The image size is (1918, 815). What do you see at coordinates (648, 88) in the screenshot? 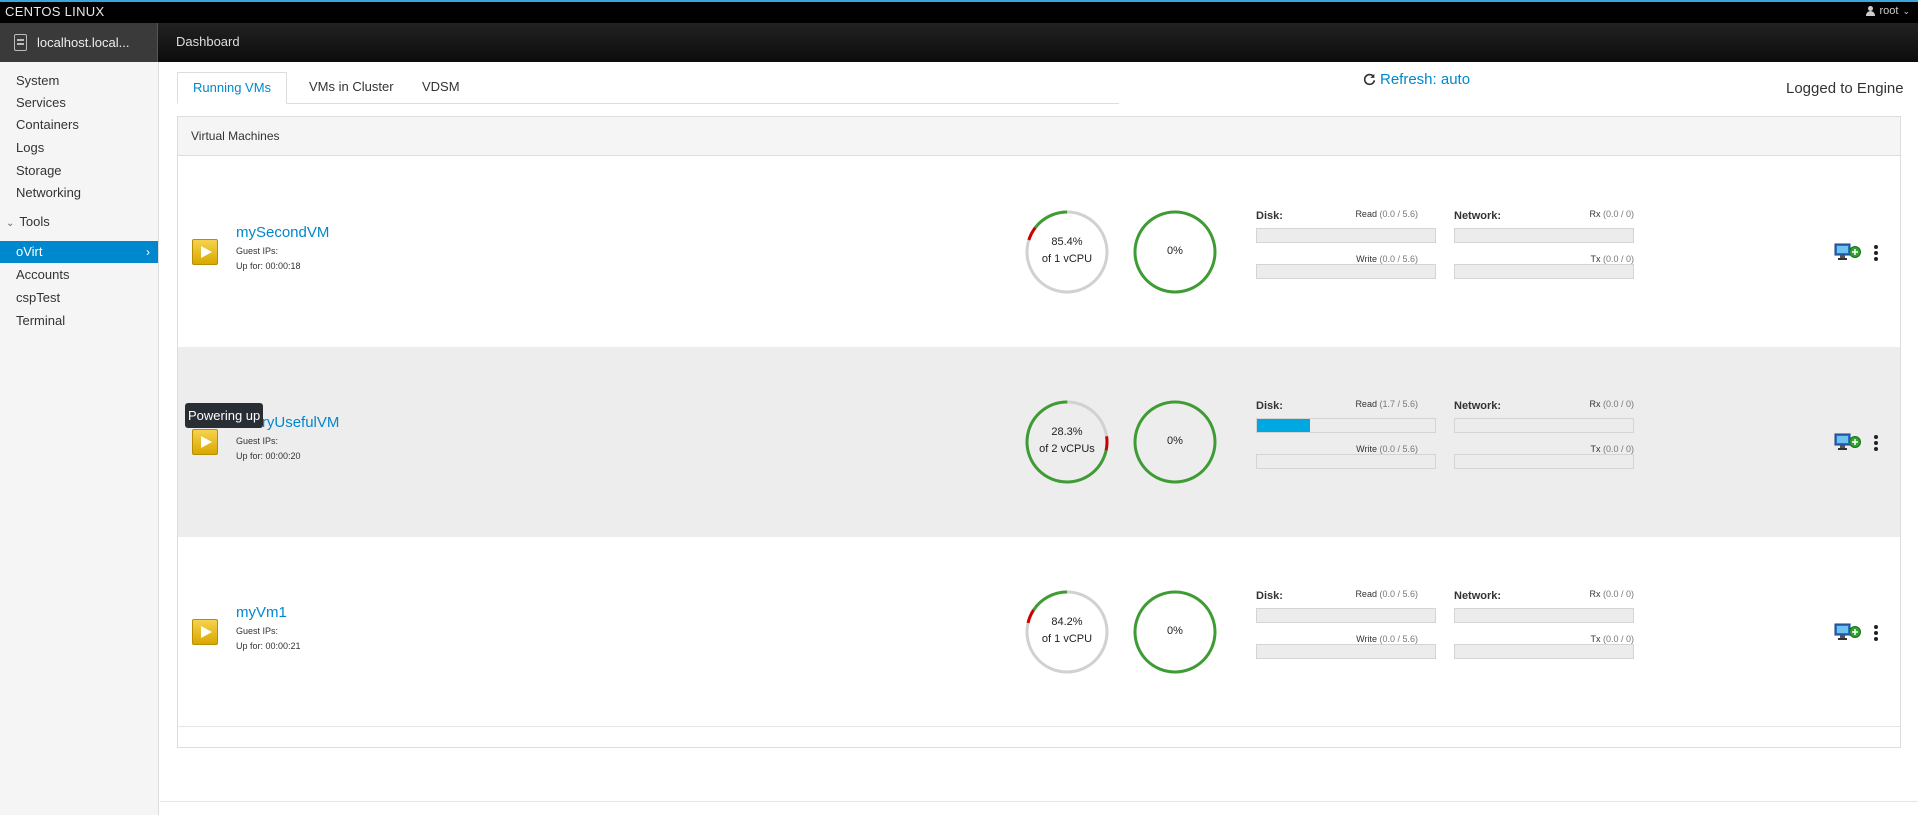
I see `tab-bar: Running VMs VMs in Cluster VDSM` at bounding box center [648, 88].